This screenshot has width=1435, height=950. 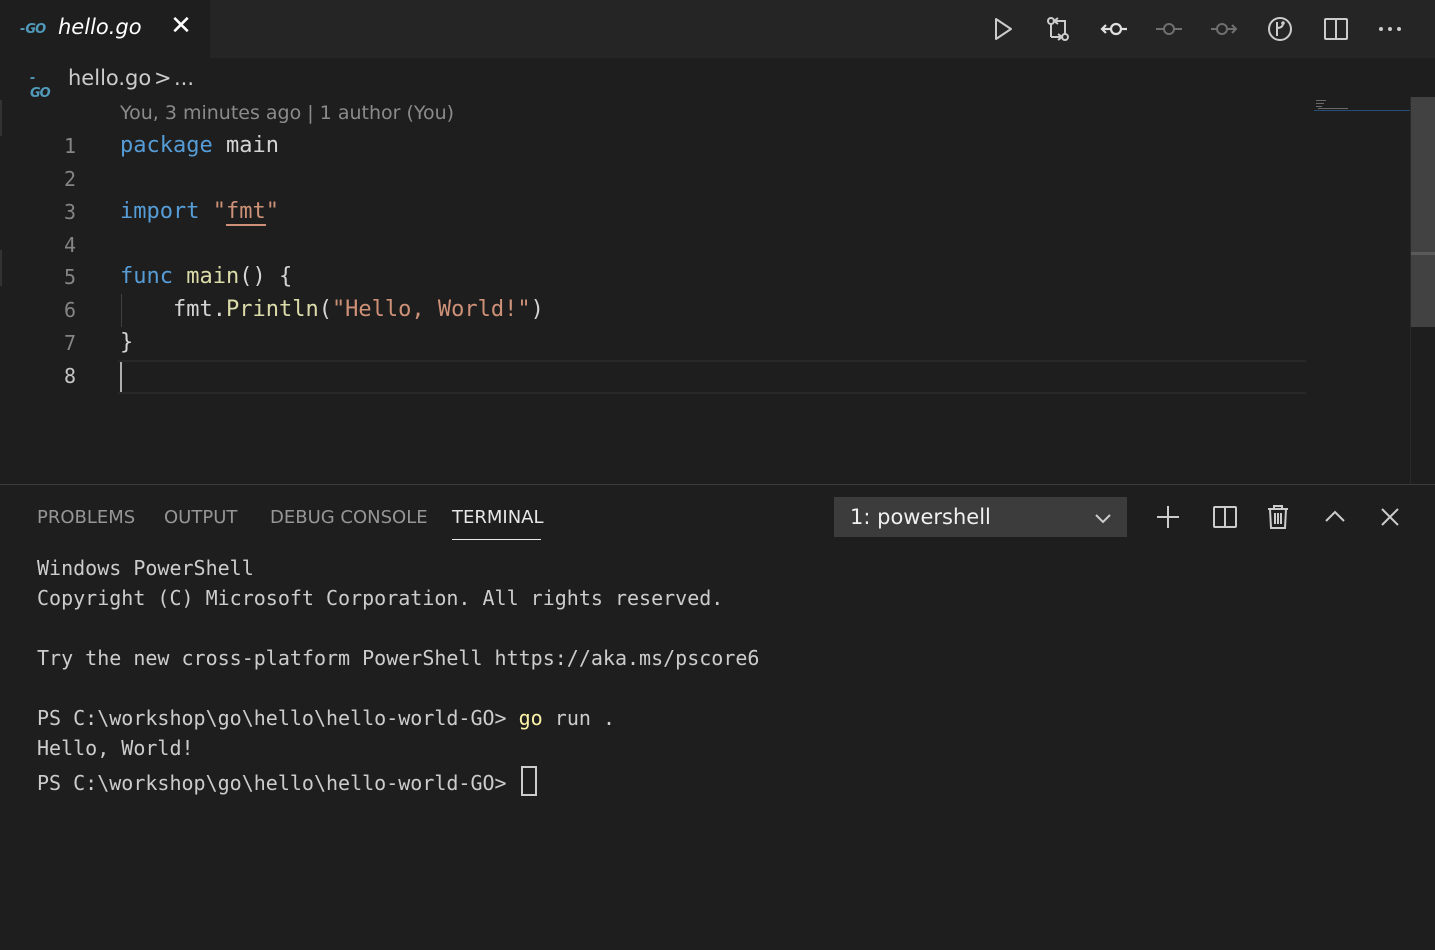 I want to click on terminal-selector: 1: powershell, so click(x=980, y=517).